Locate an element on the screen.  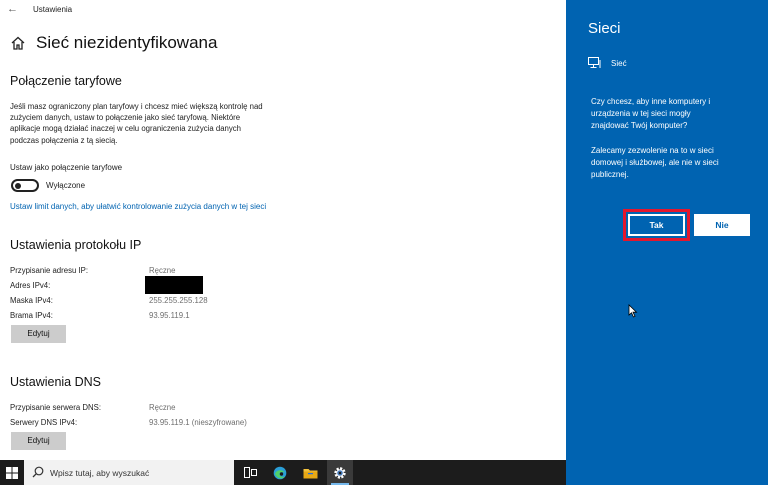
task-view-icon is located at coordinates (250, 472).